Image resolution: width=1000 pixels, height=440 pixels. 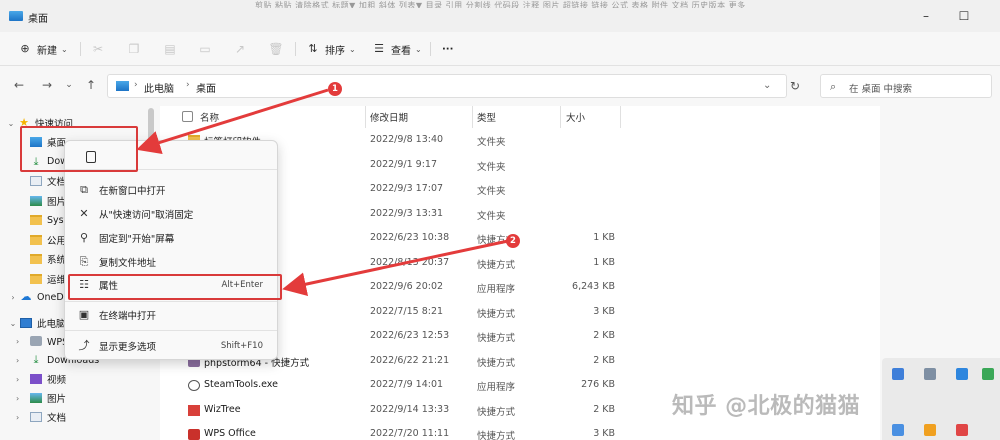 I want to click on column-header-size: 大小, so click(x=575, y=117).